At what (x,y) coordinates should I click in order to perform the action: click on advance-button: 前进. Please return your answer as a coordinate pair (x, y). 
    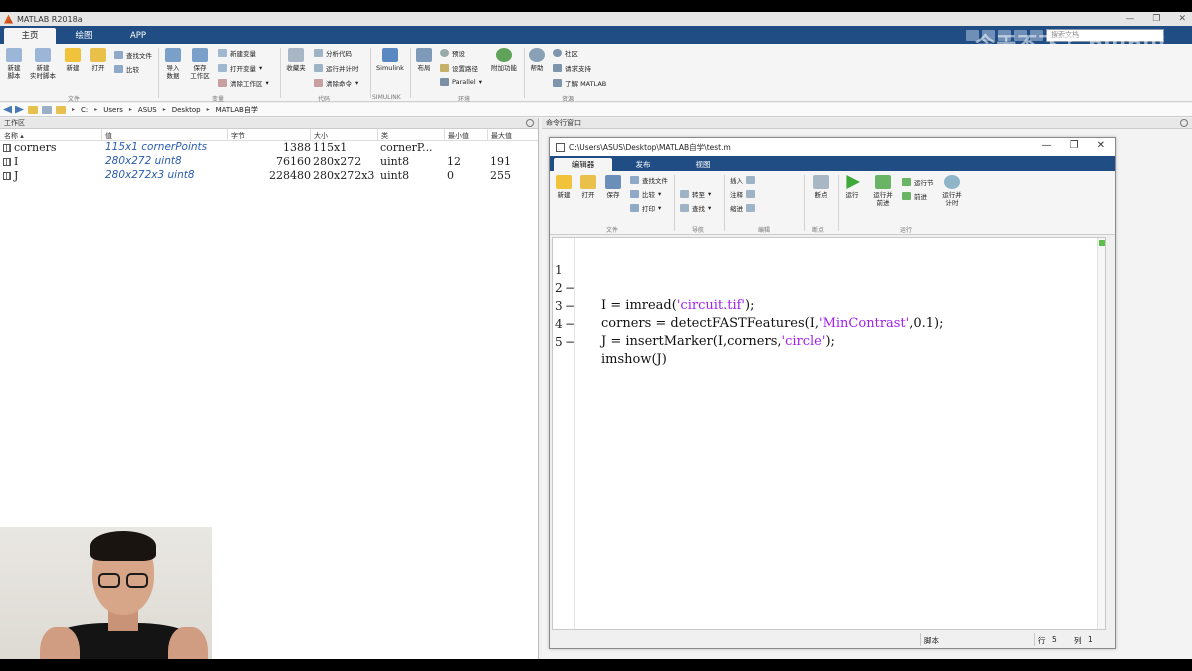
    Looking at the image, I should click on (914, 196).